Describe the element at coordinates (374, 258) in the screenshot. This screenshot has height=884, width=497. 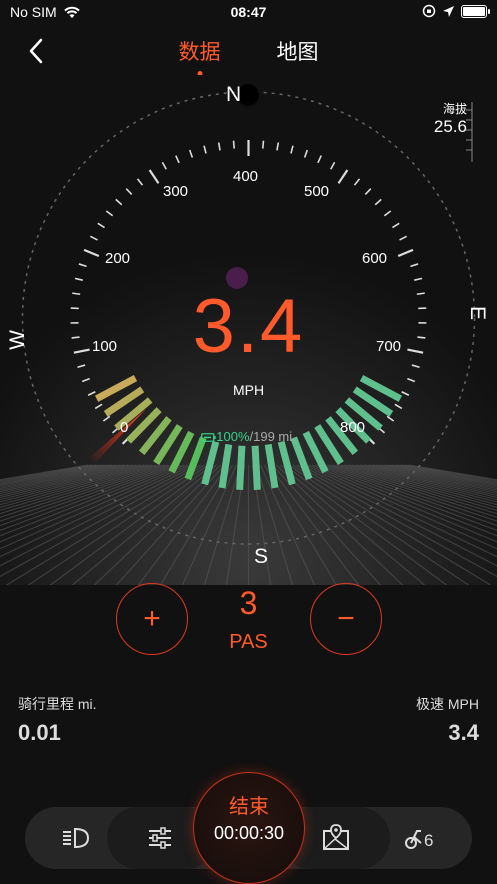
I see `tick-label-600: 600` at that location.